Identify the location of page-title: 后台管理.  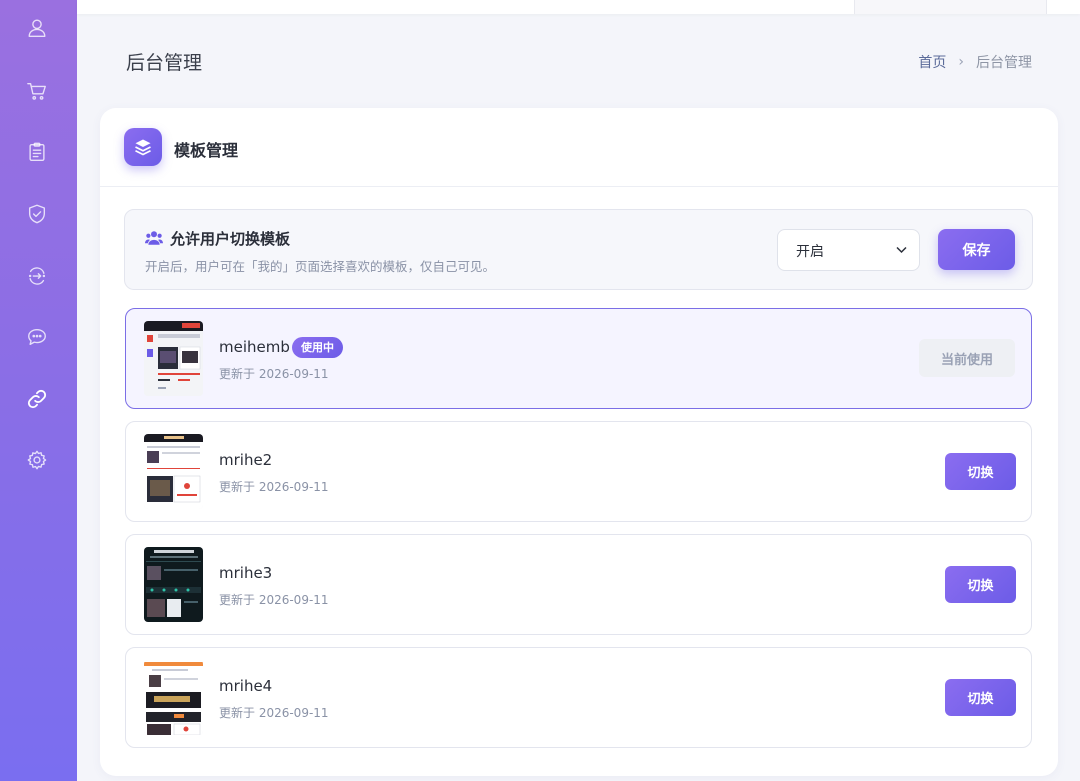
(164, 63).